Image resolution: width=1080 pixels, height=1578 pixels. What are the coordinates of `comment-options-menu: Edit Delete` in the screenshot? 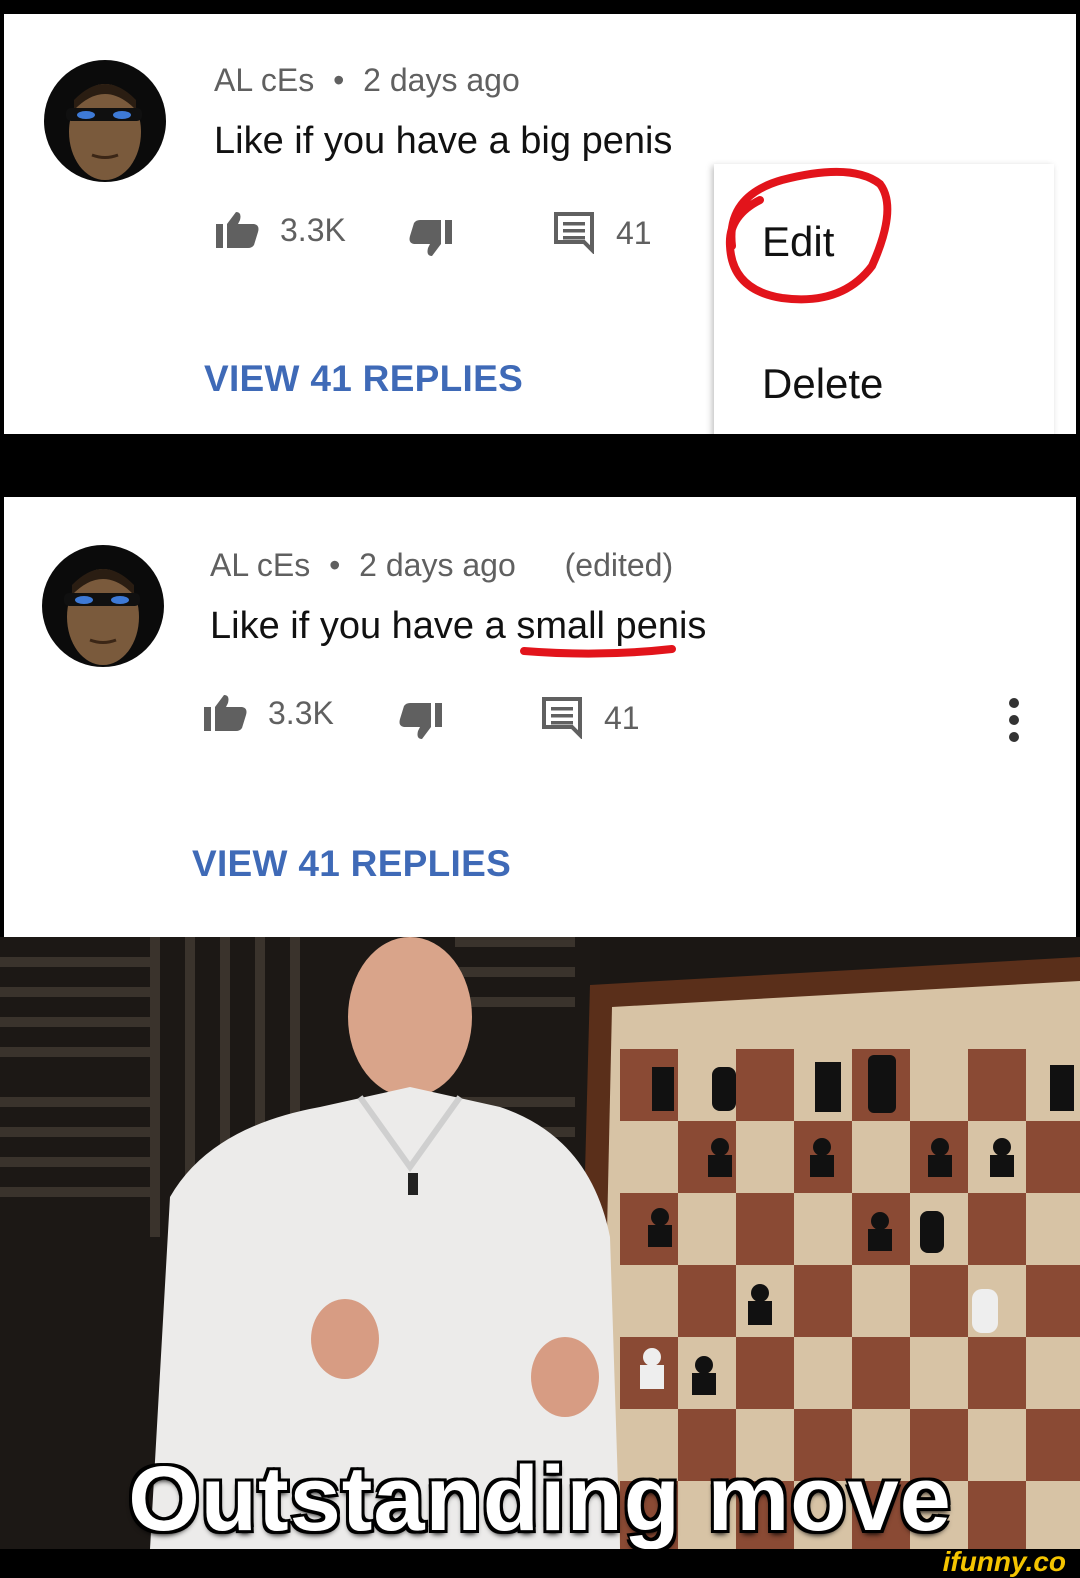 It's located at (884, 299).